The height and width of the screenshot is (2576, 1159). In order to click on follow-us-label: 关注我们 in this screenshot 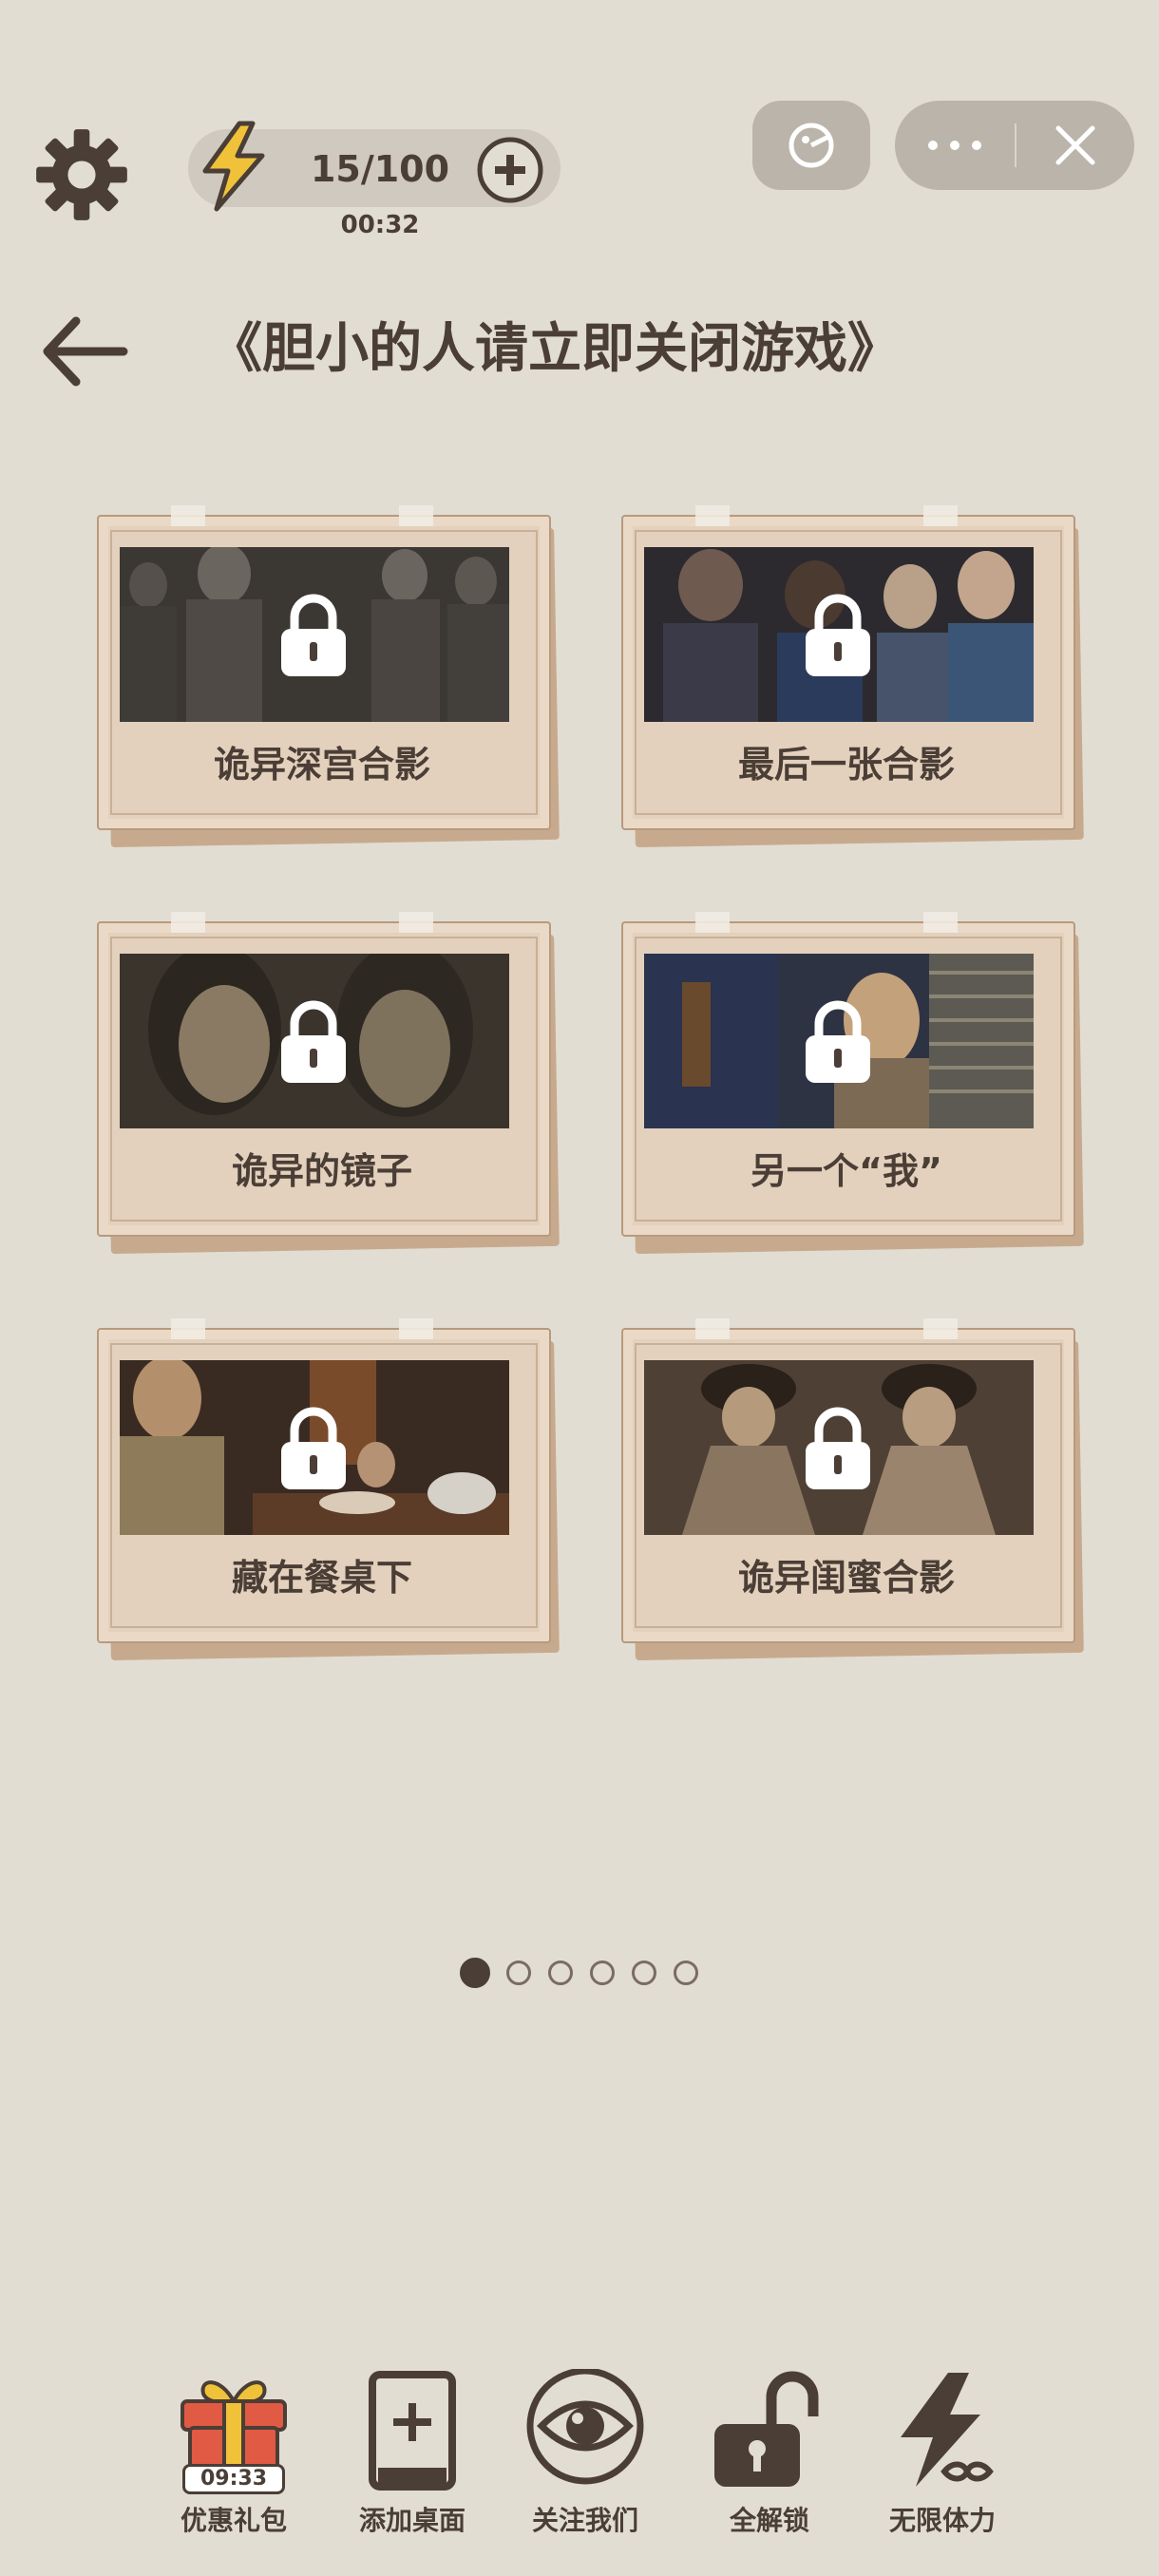, I will do `click(584, 2520)`.